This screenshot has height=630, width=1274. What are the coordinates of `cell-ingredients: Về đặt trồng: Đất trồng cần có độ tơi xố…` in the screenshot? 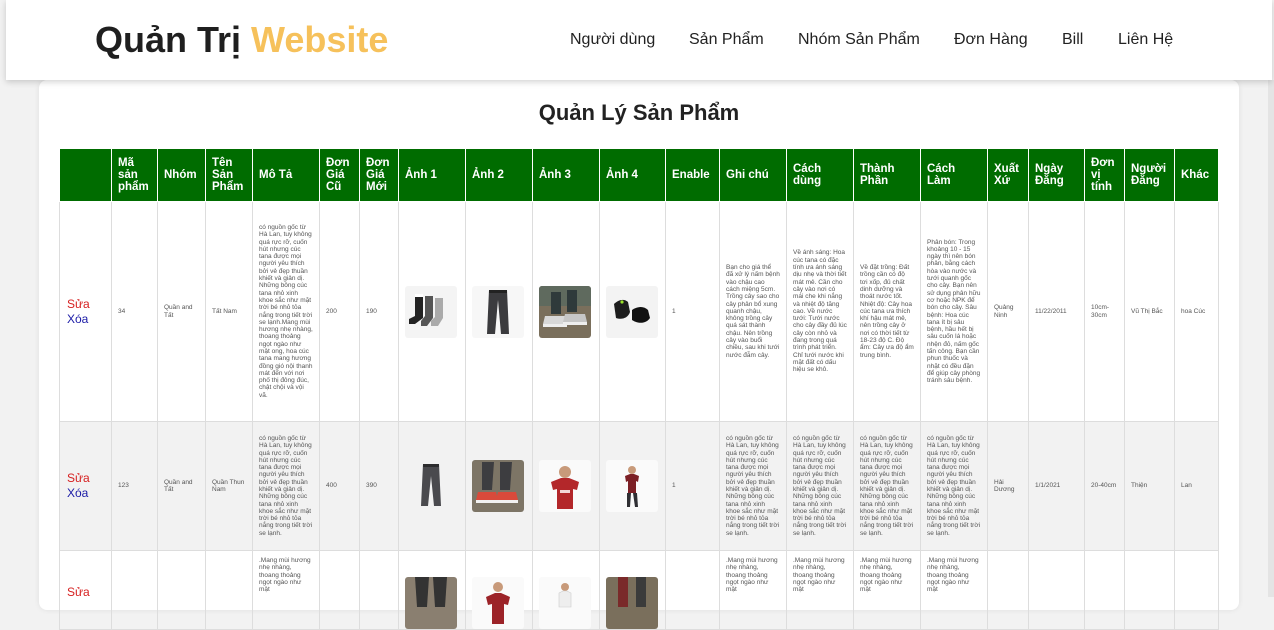 It's located at (887, 311).